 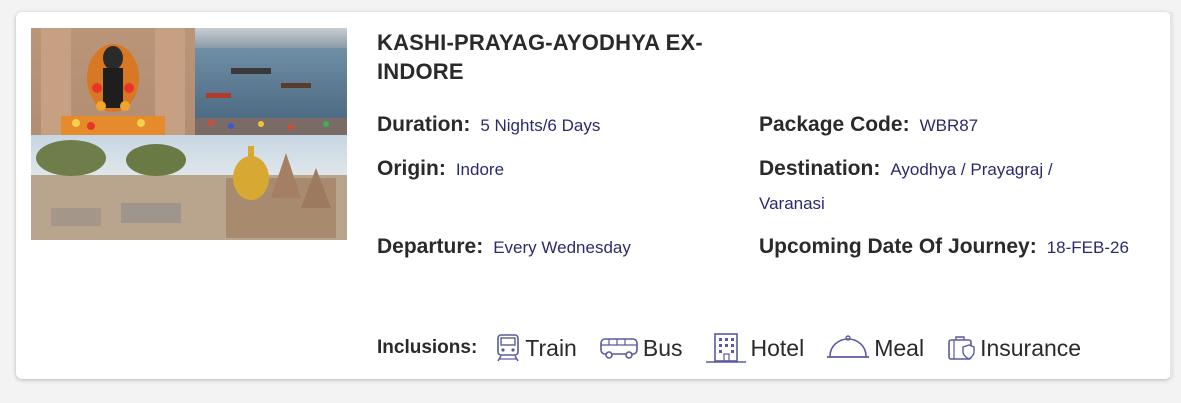 I want to click on destination-label: Destination:, so click(x=820, y=168).